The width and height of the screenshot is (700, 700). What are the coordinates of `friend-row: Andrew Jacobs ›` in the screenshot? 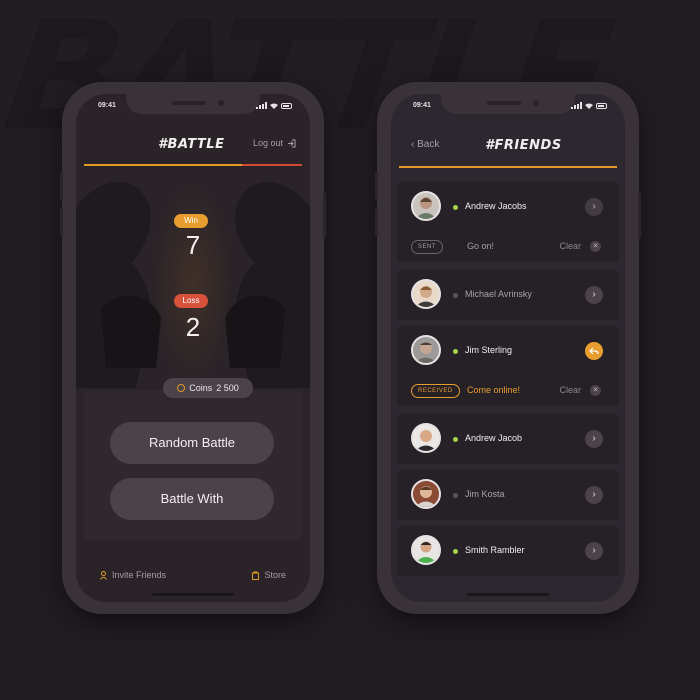 It's located at (508, 207).